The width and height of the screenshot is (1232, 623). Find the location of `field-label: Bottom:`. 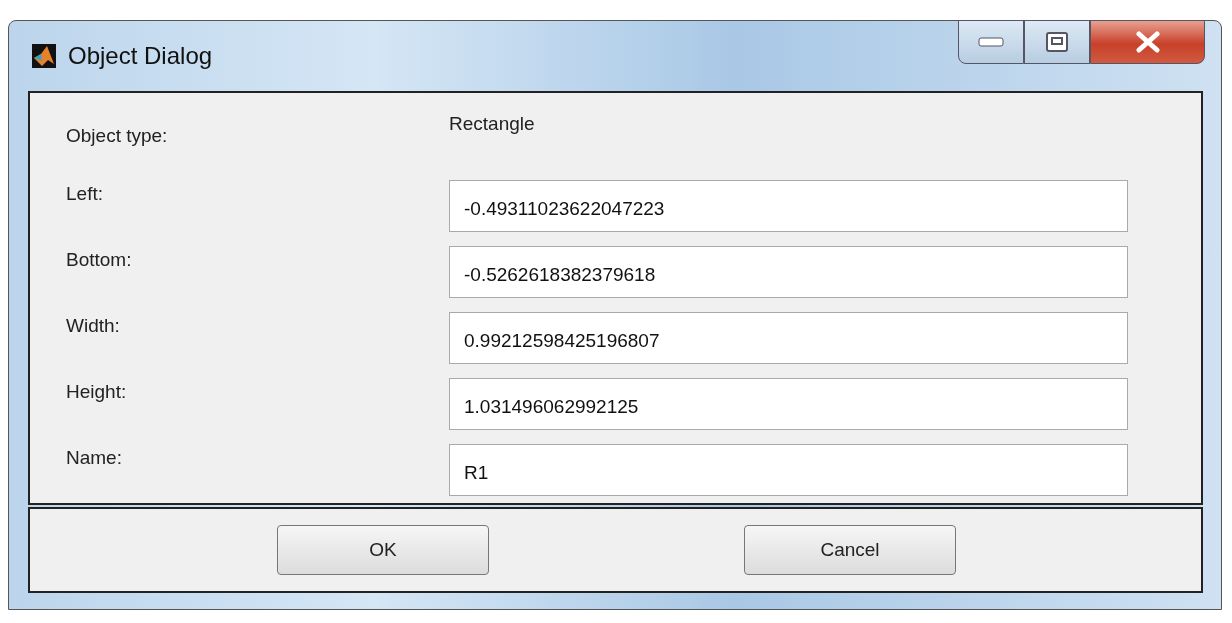

field-label: Bottom: is located at coordinates (99, 259).